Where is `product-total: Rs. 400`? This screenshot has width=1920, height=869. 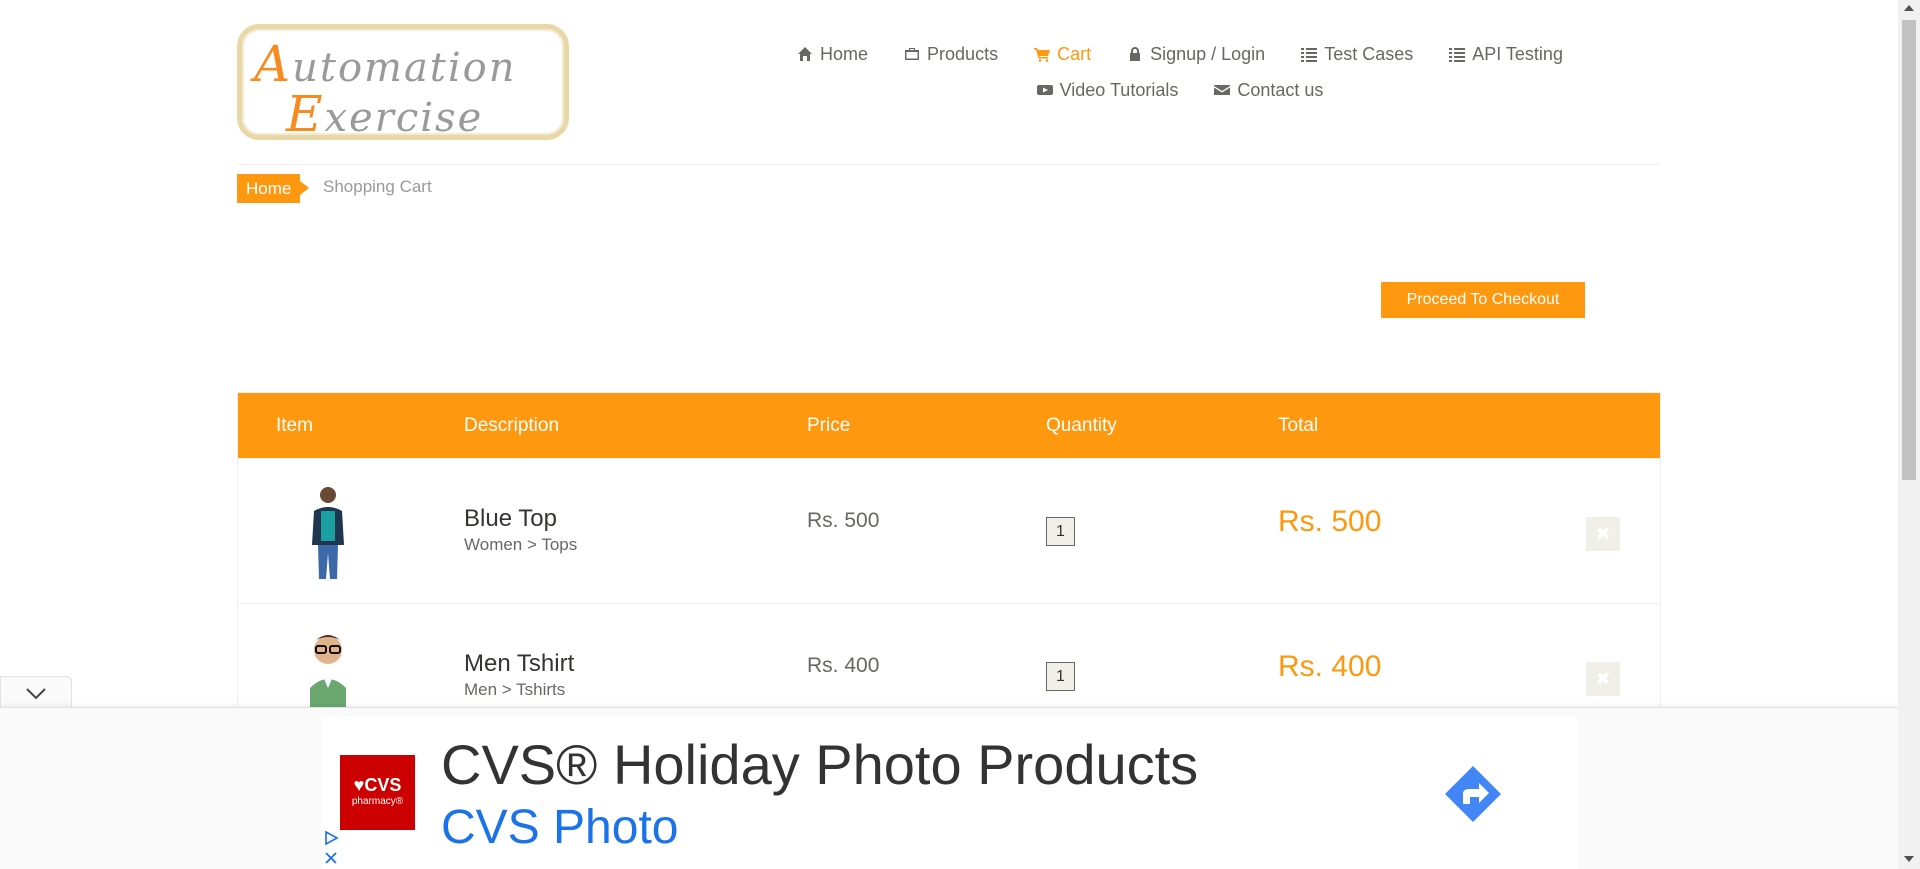 product-total: Rs. 400 is located at coordinates (1330, 666).